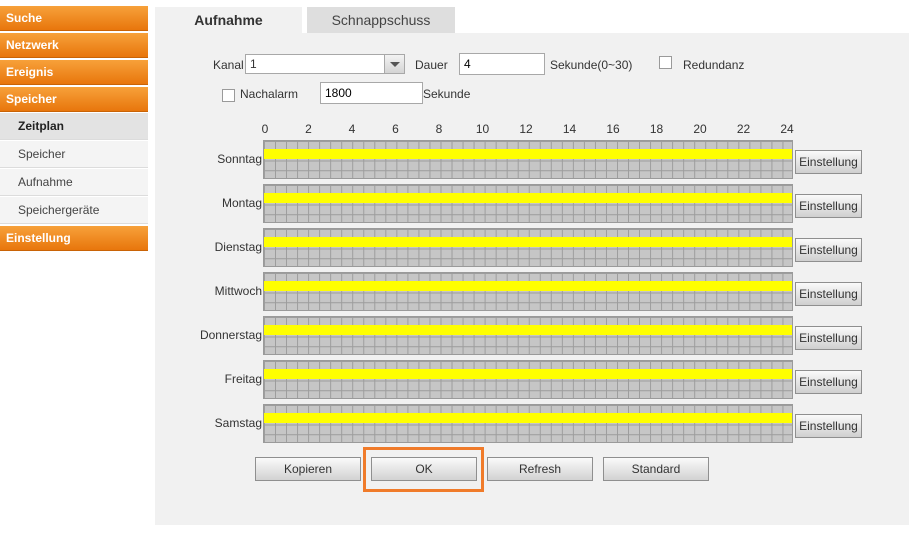 The width and height of the screenshot is (909, 536). Describe the element at coordinates (74, 238) in the screenshot. I see `nav-einstellung: Einstellung` at that location.